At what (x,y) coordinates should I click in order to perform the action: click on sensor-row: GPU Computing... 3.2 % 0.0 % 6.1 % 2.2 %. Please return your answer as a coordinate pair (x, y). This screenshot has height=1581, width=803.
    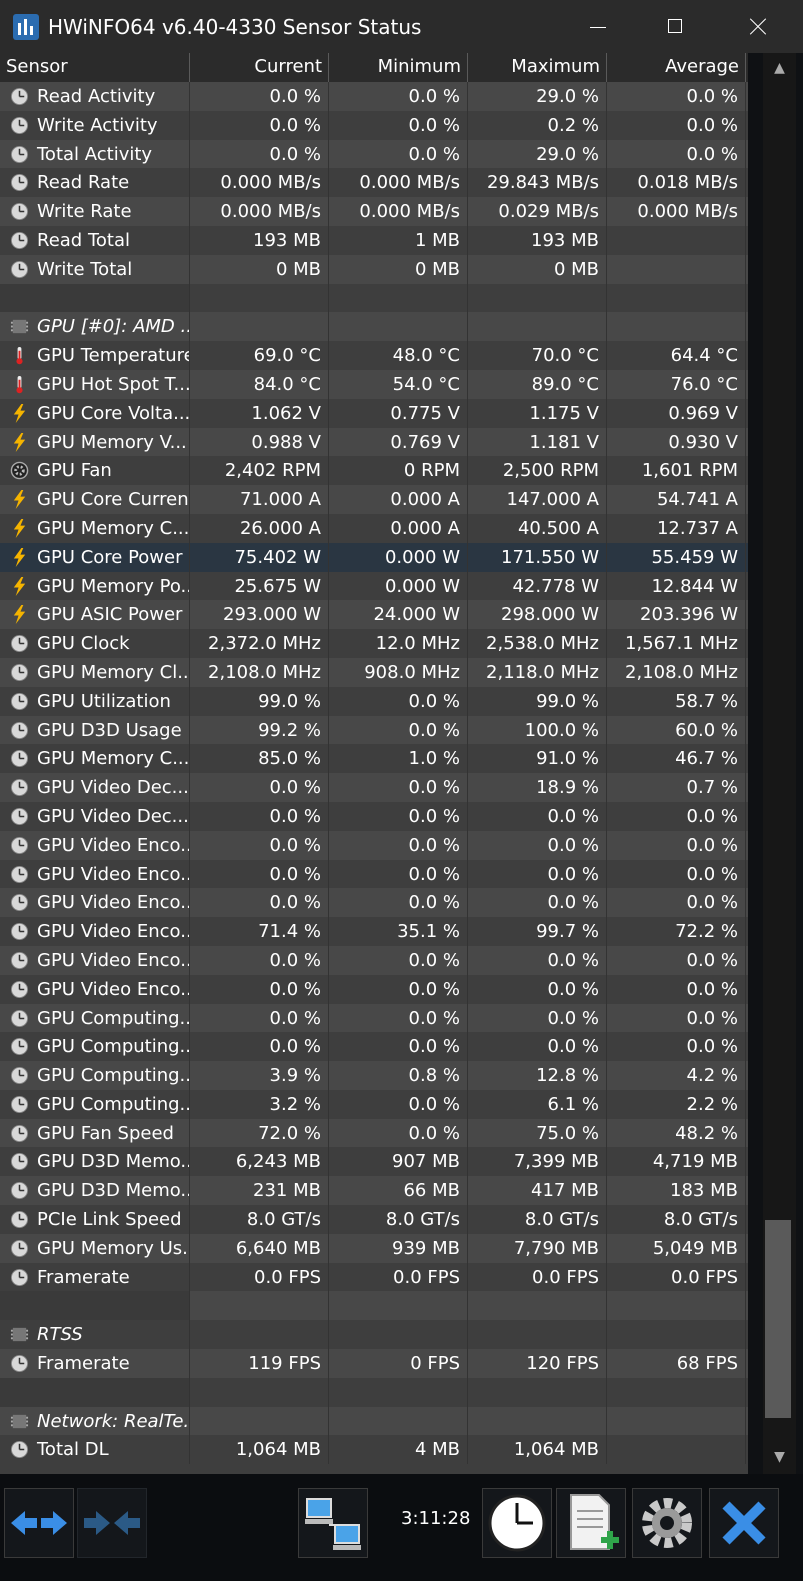
    Looking at the image, I should click on (374, 1104).